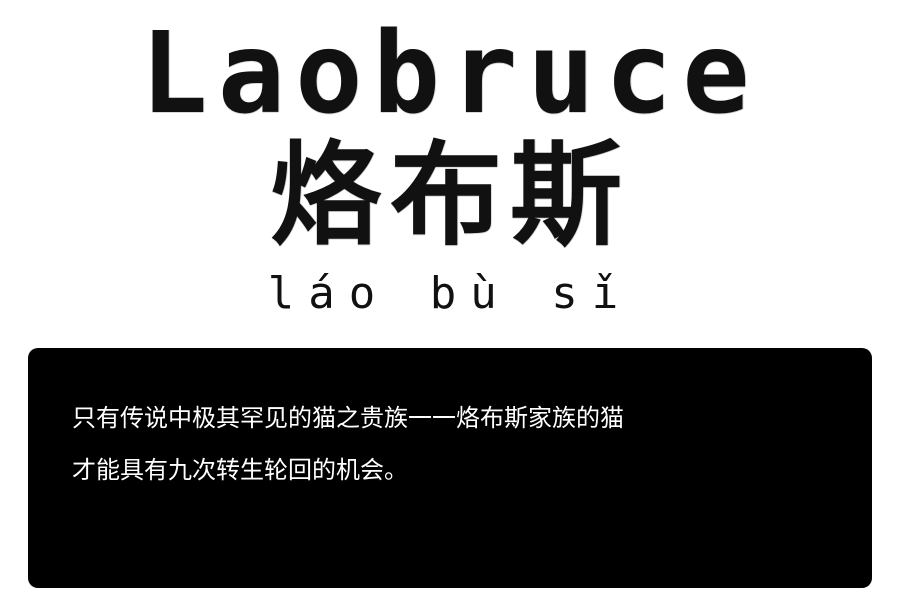  I want to click on title-pinyin: láo bù sǐ, so click(450, 293).